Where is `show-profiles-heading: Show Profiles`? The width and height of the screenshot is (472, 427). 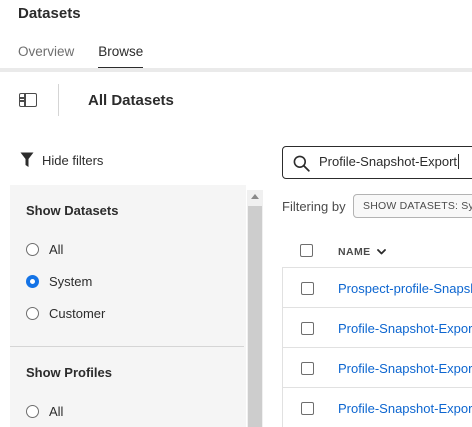 show-profiles-heading: Show Profiles is located at coordinates (69, 372).